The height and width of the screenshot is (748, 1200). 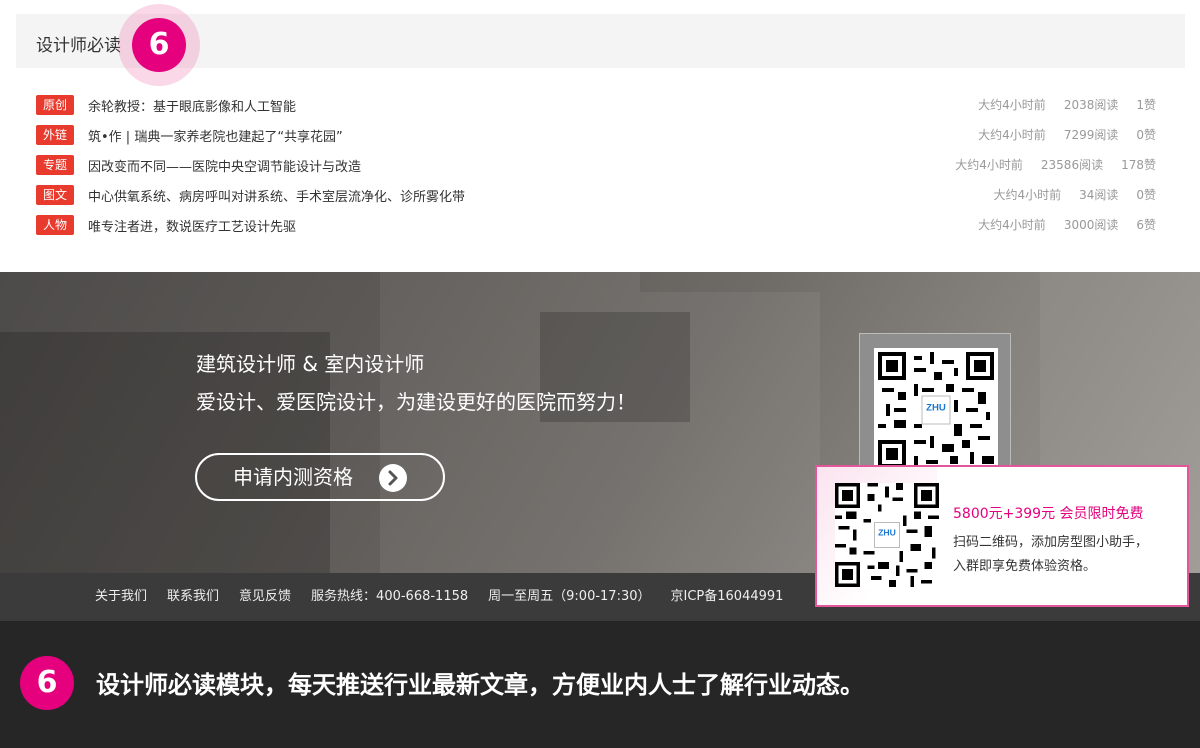 I want to click on popup-benefit: 入群即享免费体验资格。, so click(x=1025, y=566).